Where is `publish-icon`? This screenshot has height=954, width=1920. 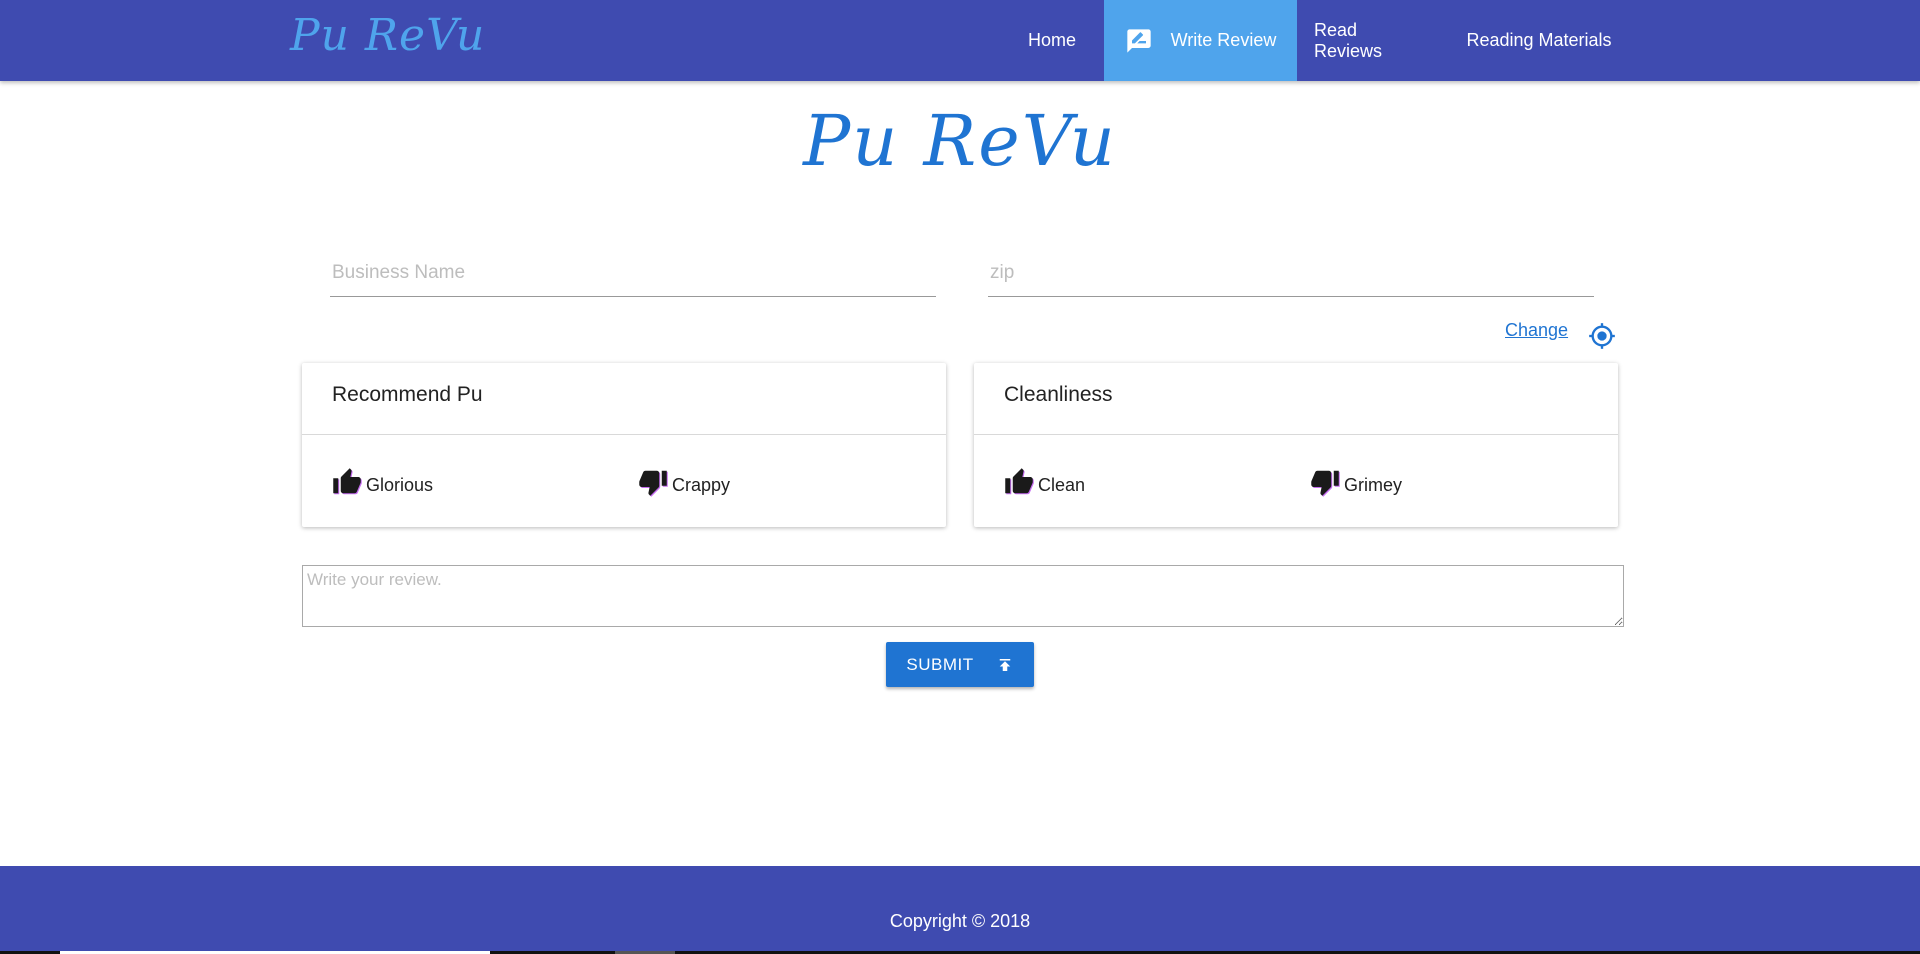 publish-icon is located at coordinates (1004, 664).